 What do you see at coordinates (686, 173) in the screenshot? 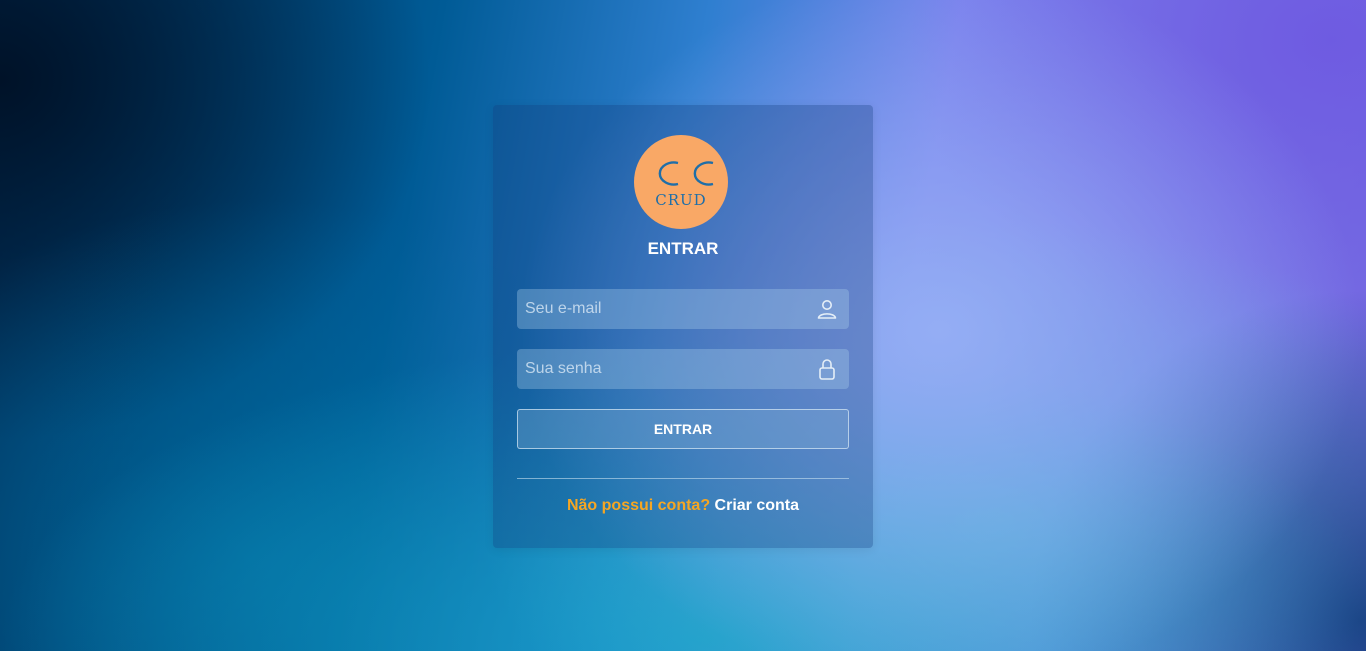
I see `double-c-logo-icon` at bounding box center [686, 173].